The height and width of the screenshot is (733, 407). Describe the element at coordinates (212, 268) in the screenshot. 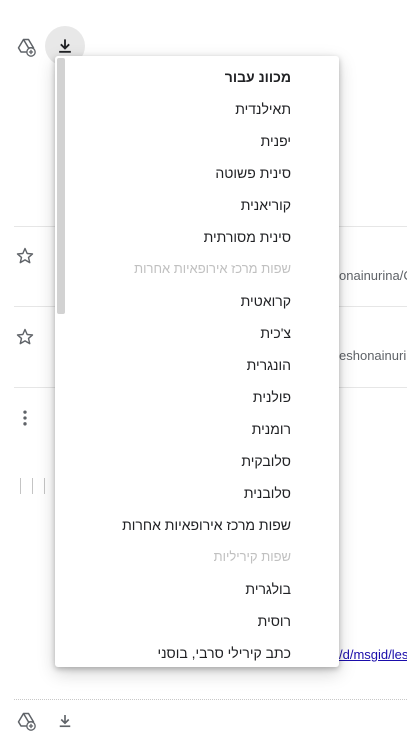

I see `menu-group-central-european: שפות מרכז אירופאיות אחרות` at that location.